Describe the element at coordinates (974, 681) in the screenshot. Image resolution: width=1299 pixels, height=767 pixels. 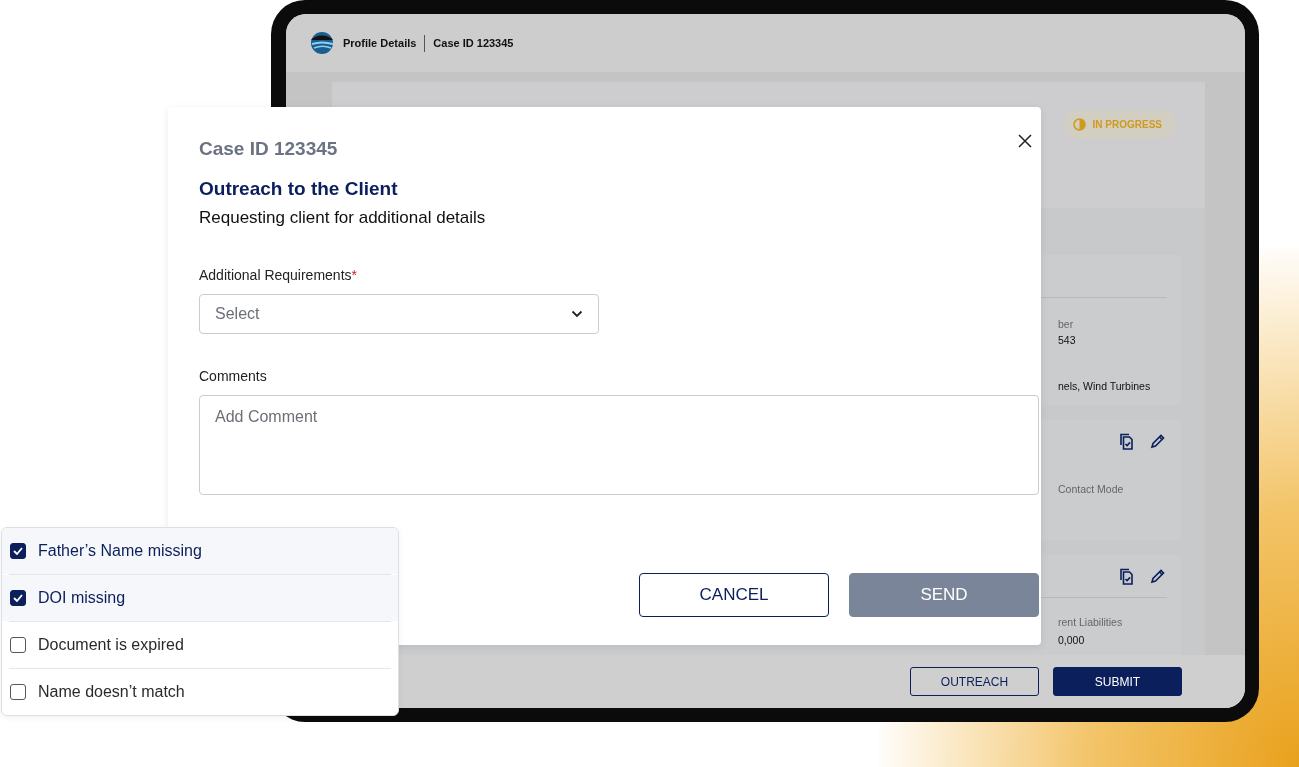
I see `outreach-button: OUTREACH` at that location.